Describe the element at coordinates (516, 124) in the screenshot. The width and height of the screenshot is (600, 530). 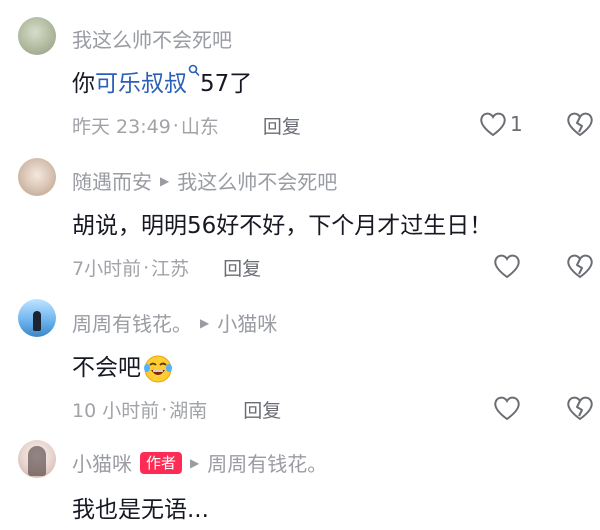
I see `like-count: 1` at that location.